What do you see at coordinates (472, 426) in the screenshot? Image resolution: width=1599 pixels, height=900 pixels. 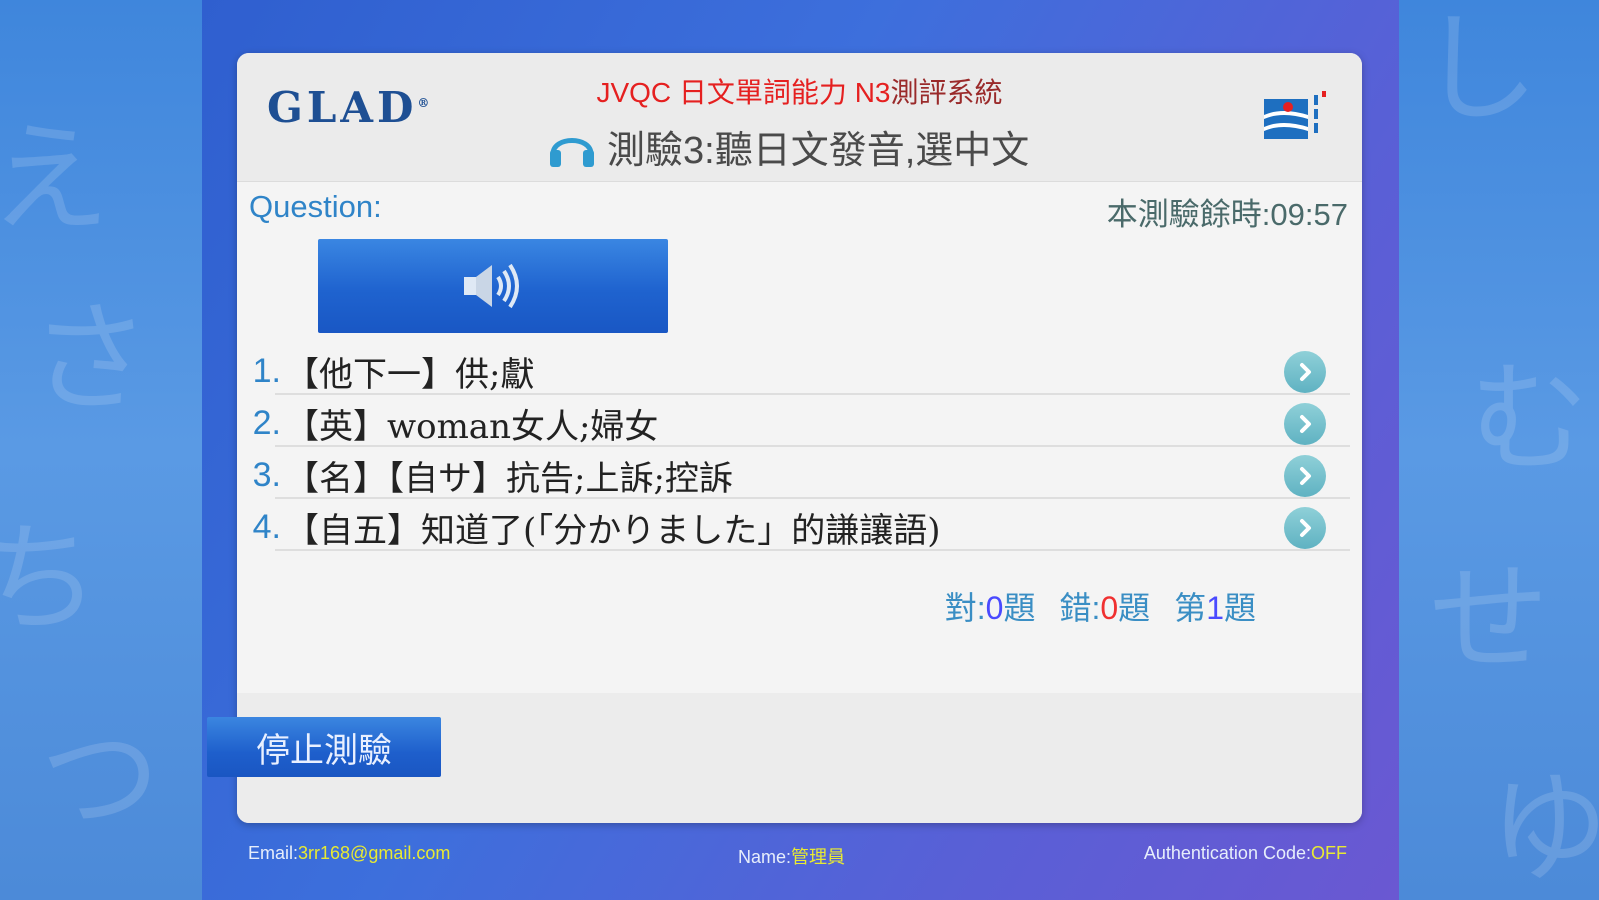 I see `option-text: 【英】woman女人;婦女` at bounding box center [472, 426].